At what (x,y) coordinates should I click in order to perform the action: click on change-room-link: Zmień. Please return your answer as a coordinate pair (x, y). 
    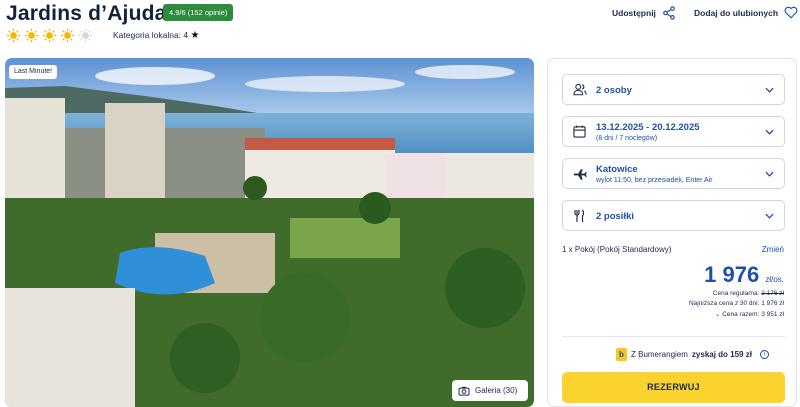
    Looking at the image, I should click on (773, 249).